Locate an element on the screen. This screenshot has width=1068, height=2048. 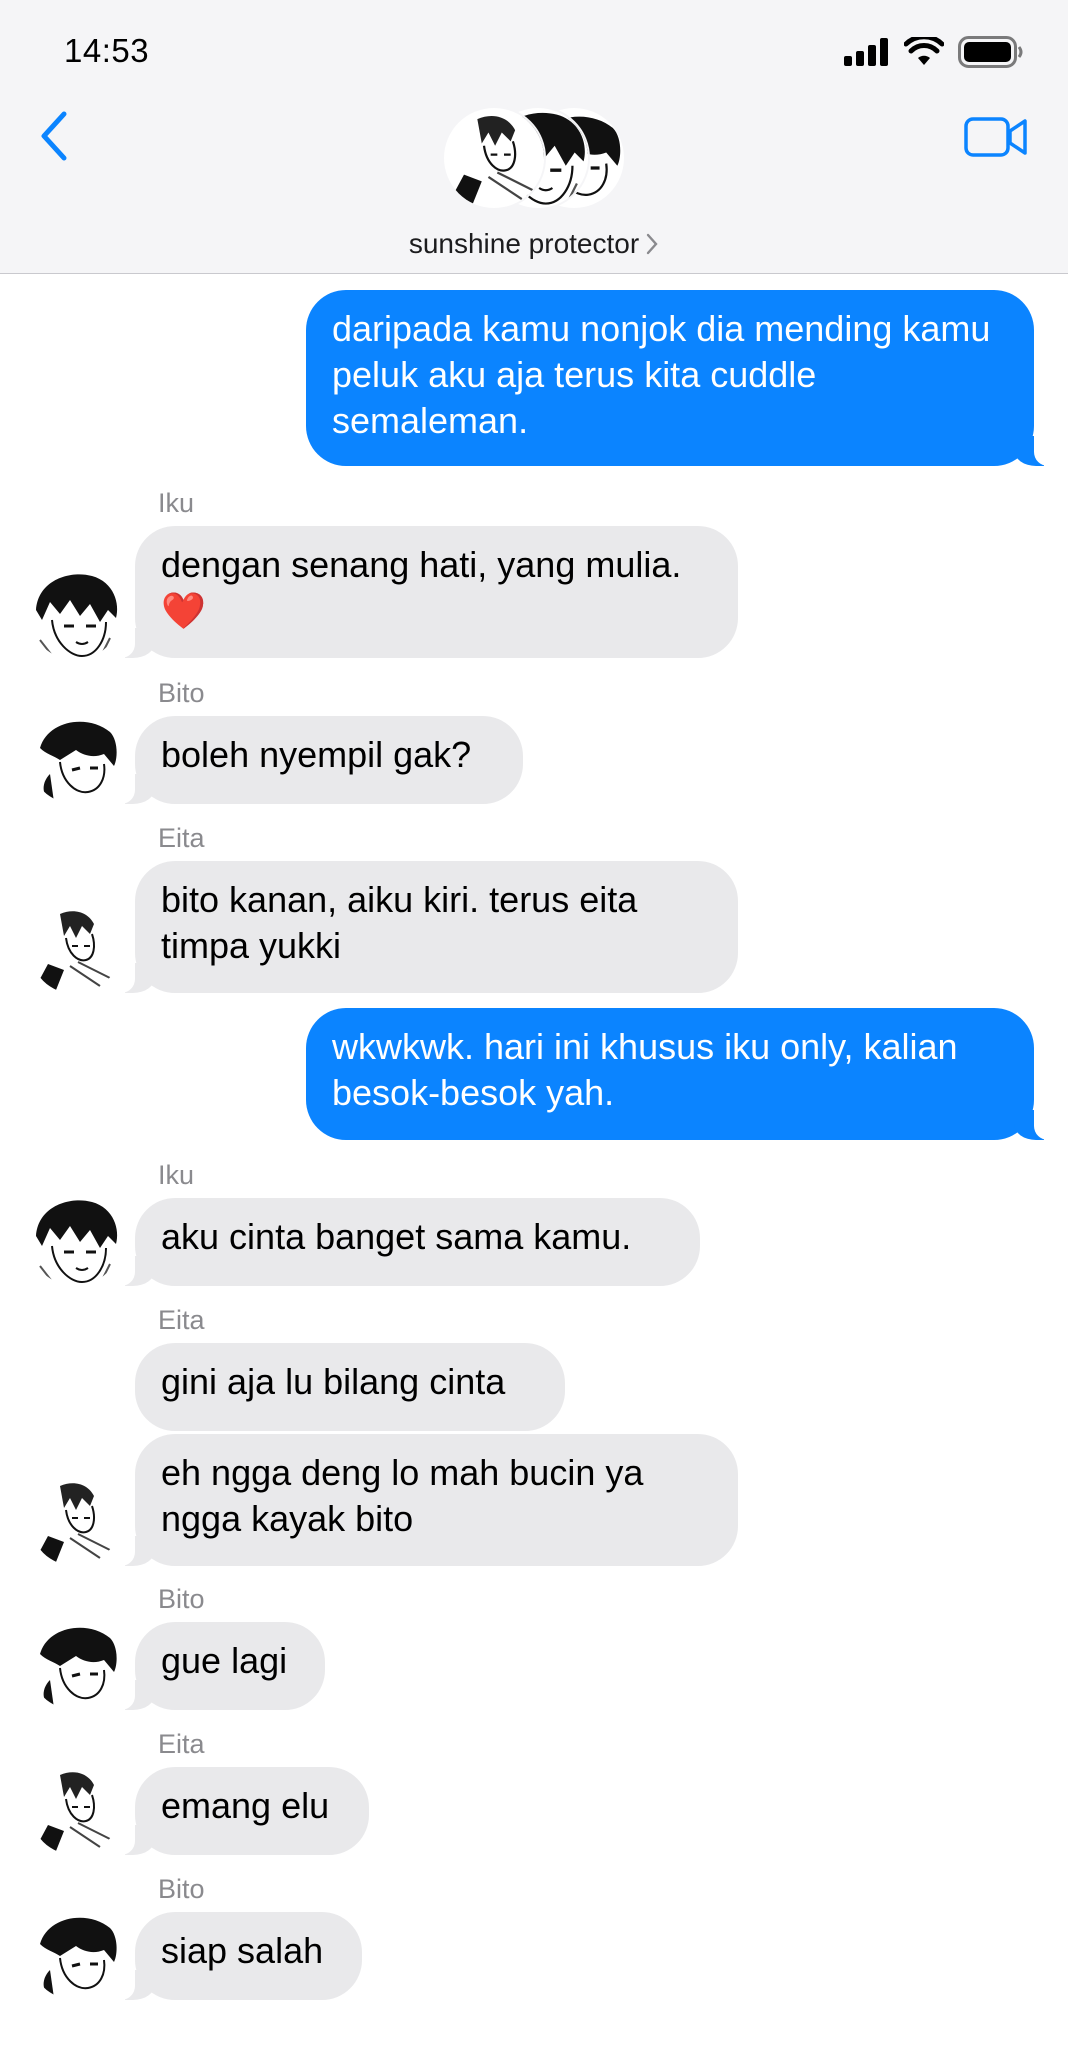
cellular-signal-icon is located at coordinates (866, 52).